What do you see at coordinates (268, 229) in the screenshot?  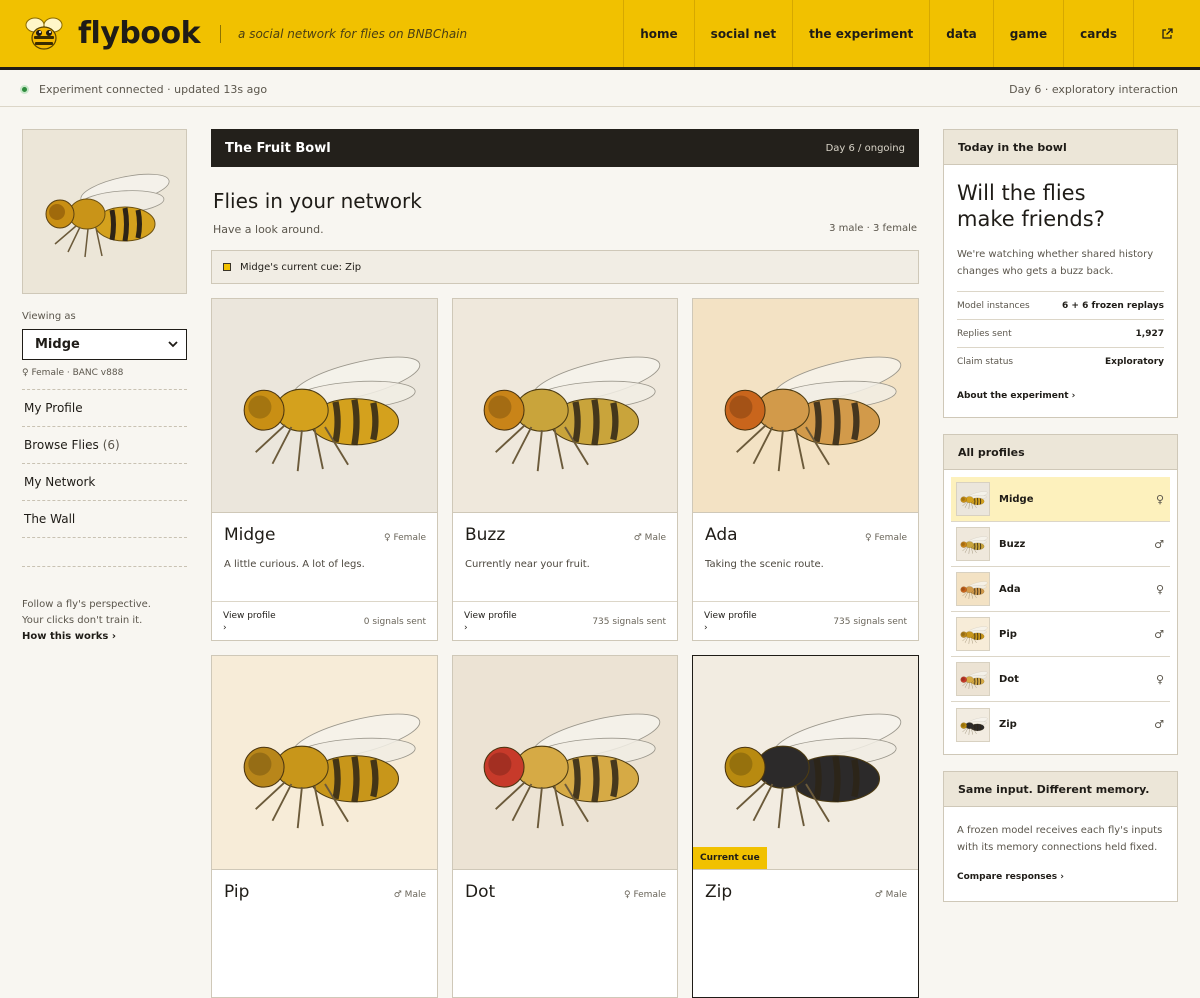 I see `page-subtitle: Have a look around.` at bounding box center [268, 229].